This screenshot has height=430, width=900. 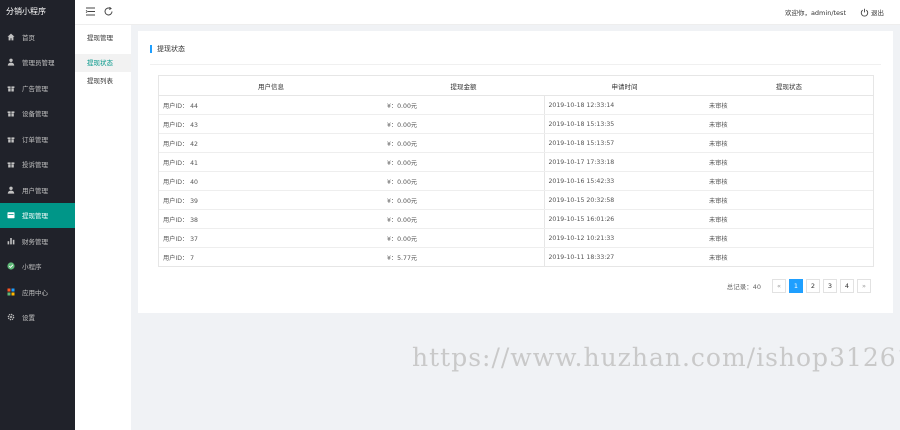 What do you see at coordinates (271, 256) in the screenshot?
I see `user-id-cell: 用户ID： 7` at bounding box center [271, 256].